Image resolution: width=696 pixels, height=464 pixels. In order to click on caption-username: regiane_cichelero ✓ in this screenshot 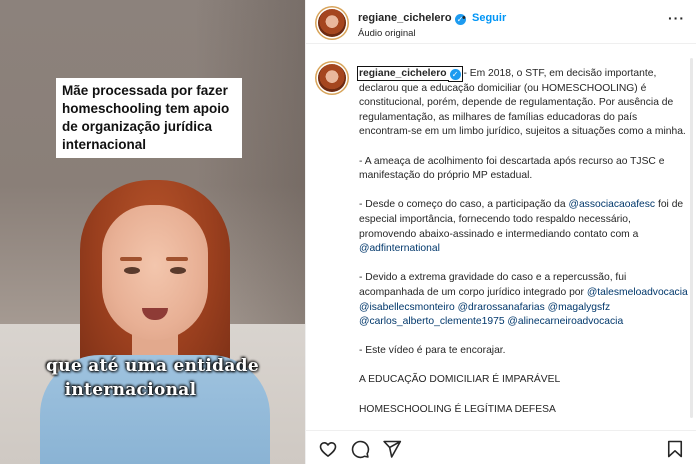, I will do `click(410, 73)`.